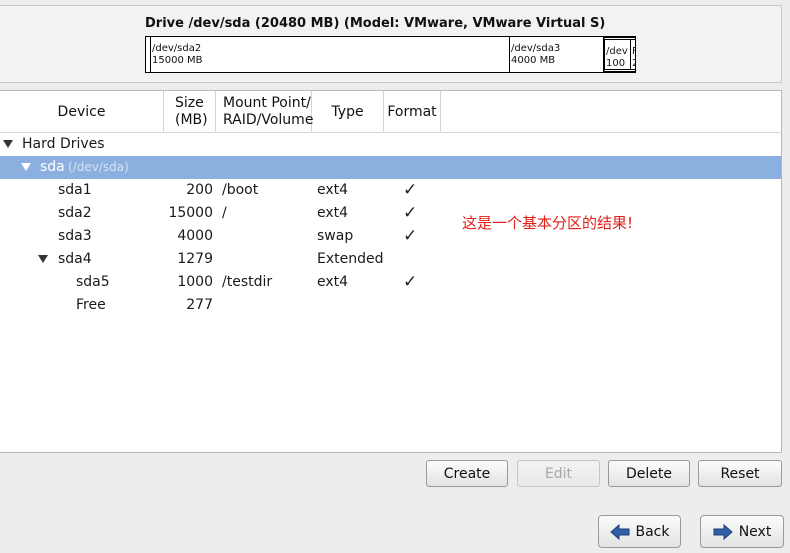 The image size is (790, 553). I want to click on row-device: sda5, so click(93, 282).